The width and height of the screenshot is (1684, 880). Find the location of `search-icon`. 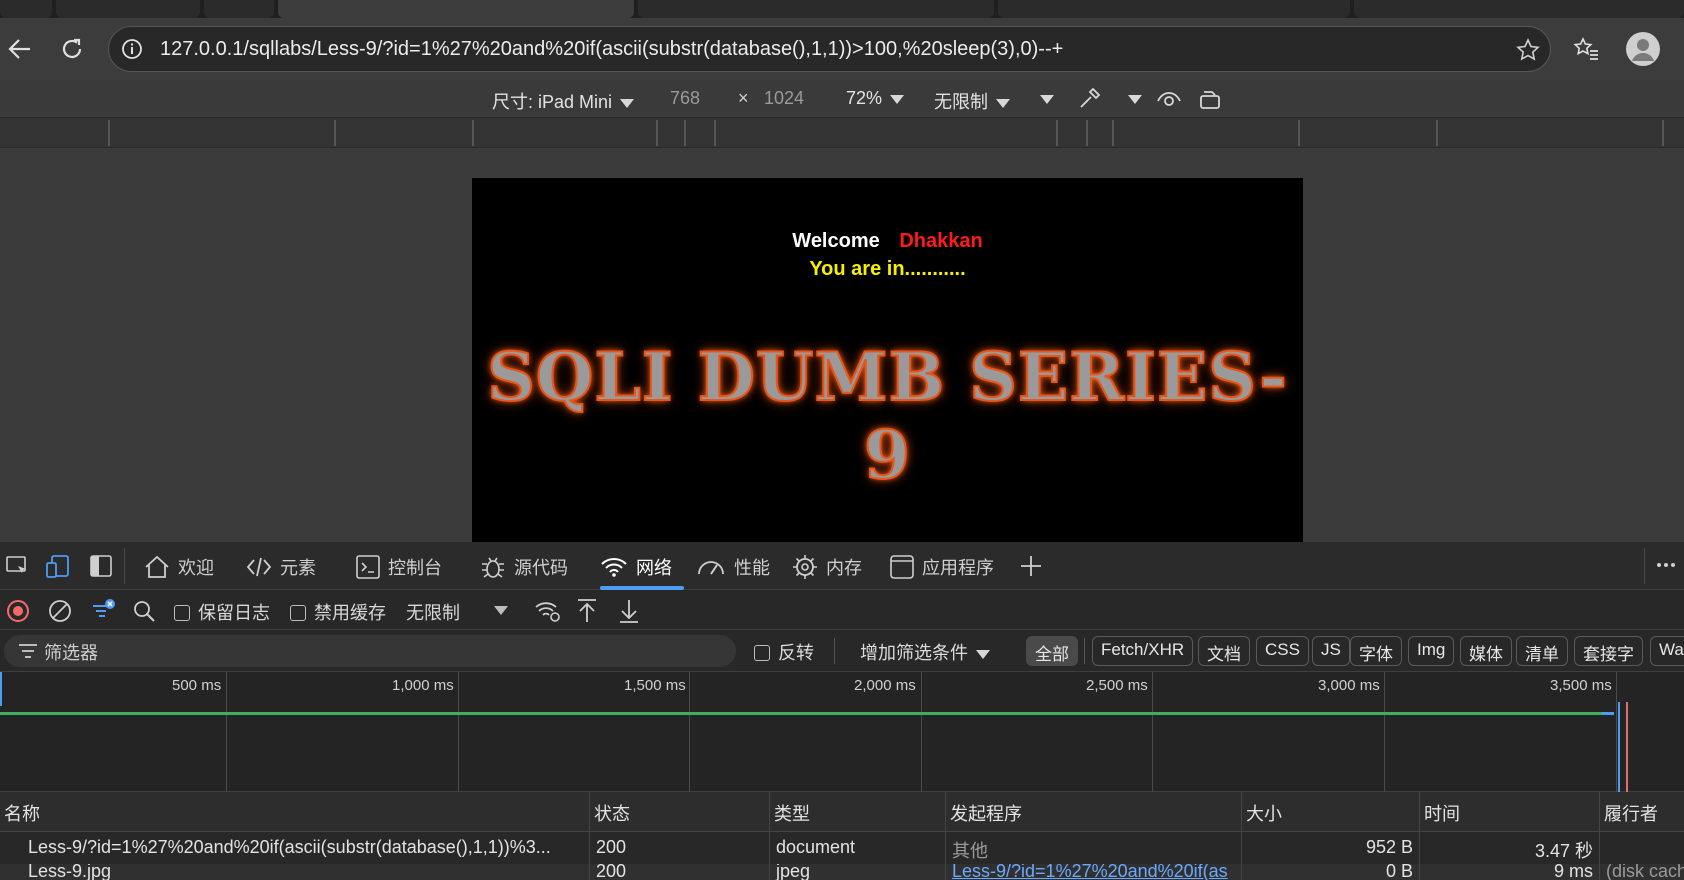

search-icon is located at coordinates (144, 611).